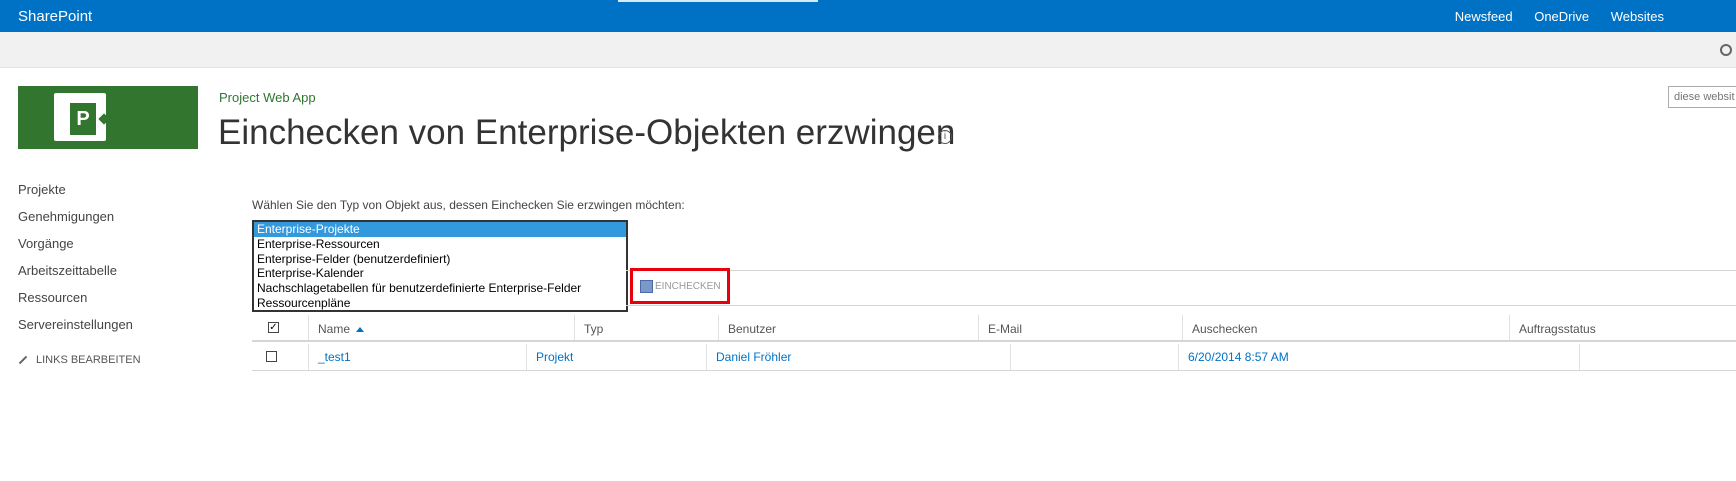  I want to click on option-enterprise-felder: Enterprise-Felder (benutzerdefiniert), so click(440, 259).